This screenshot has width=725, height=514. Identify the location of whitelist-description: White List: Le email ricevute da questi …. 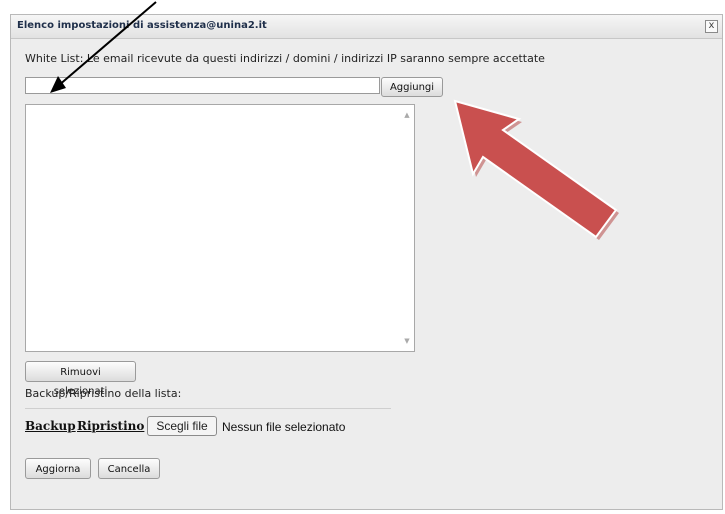
(285, 58).